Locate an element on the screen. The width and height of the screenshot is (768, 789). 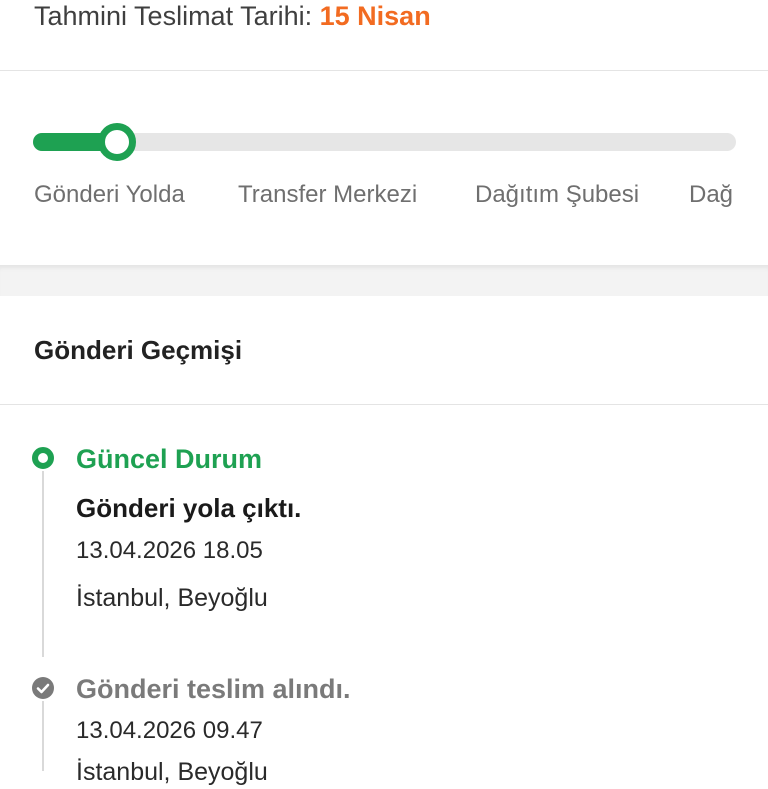
progress-indicator is located at coordinates (117, 142).